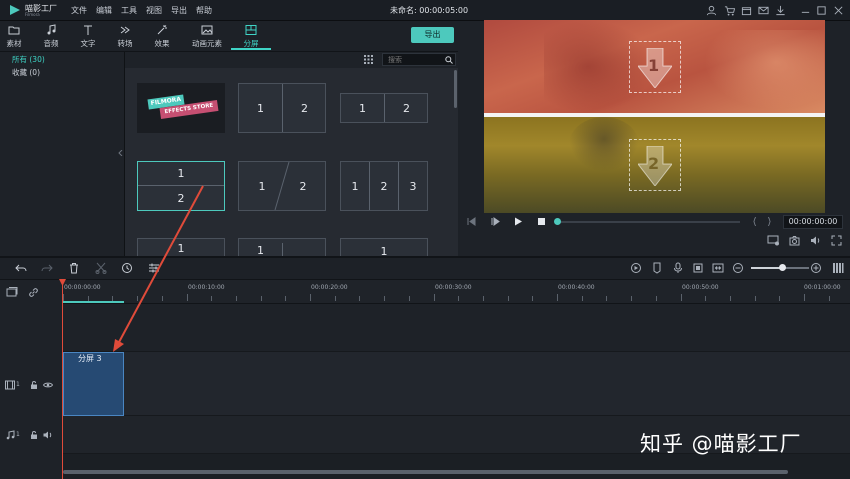 This screenshot has height=479, width=850. I want to click on progress-knob, so click(557, 221).